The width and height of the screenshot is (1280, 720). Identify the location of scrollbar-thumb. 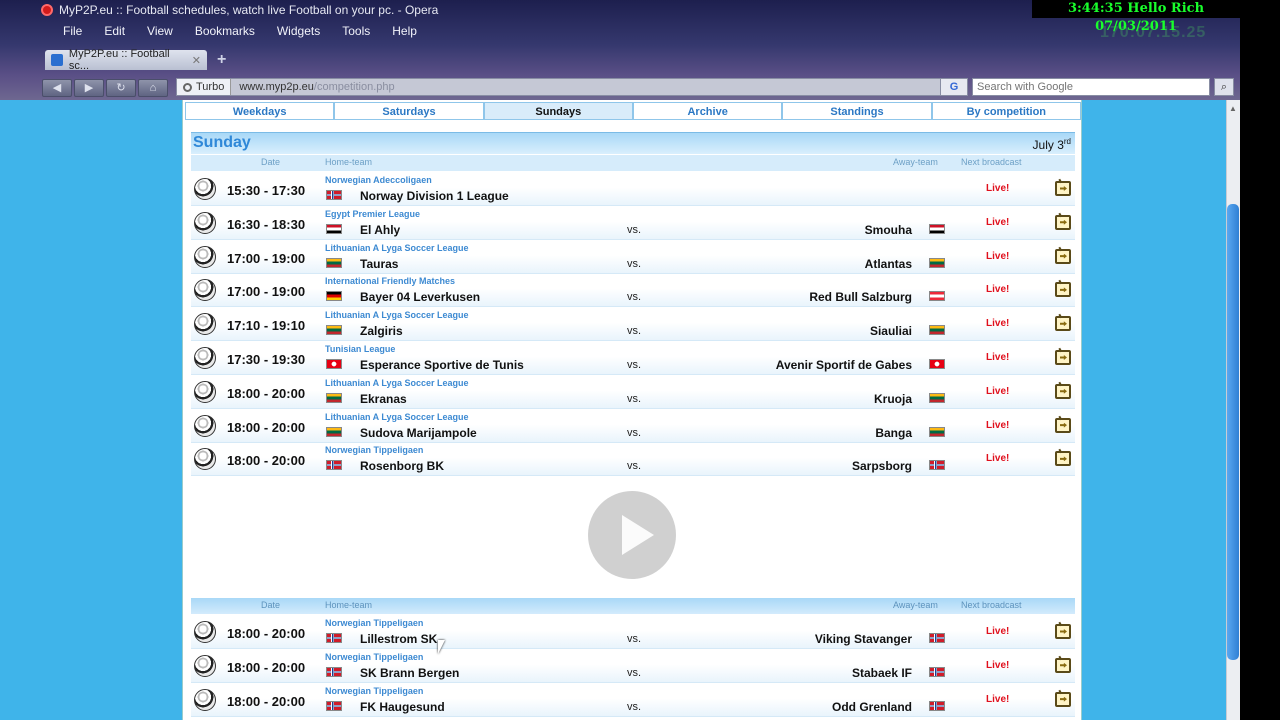
(1233, 432).